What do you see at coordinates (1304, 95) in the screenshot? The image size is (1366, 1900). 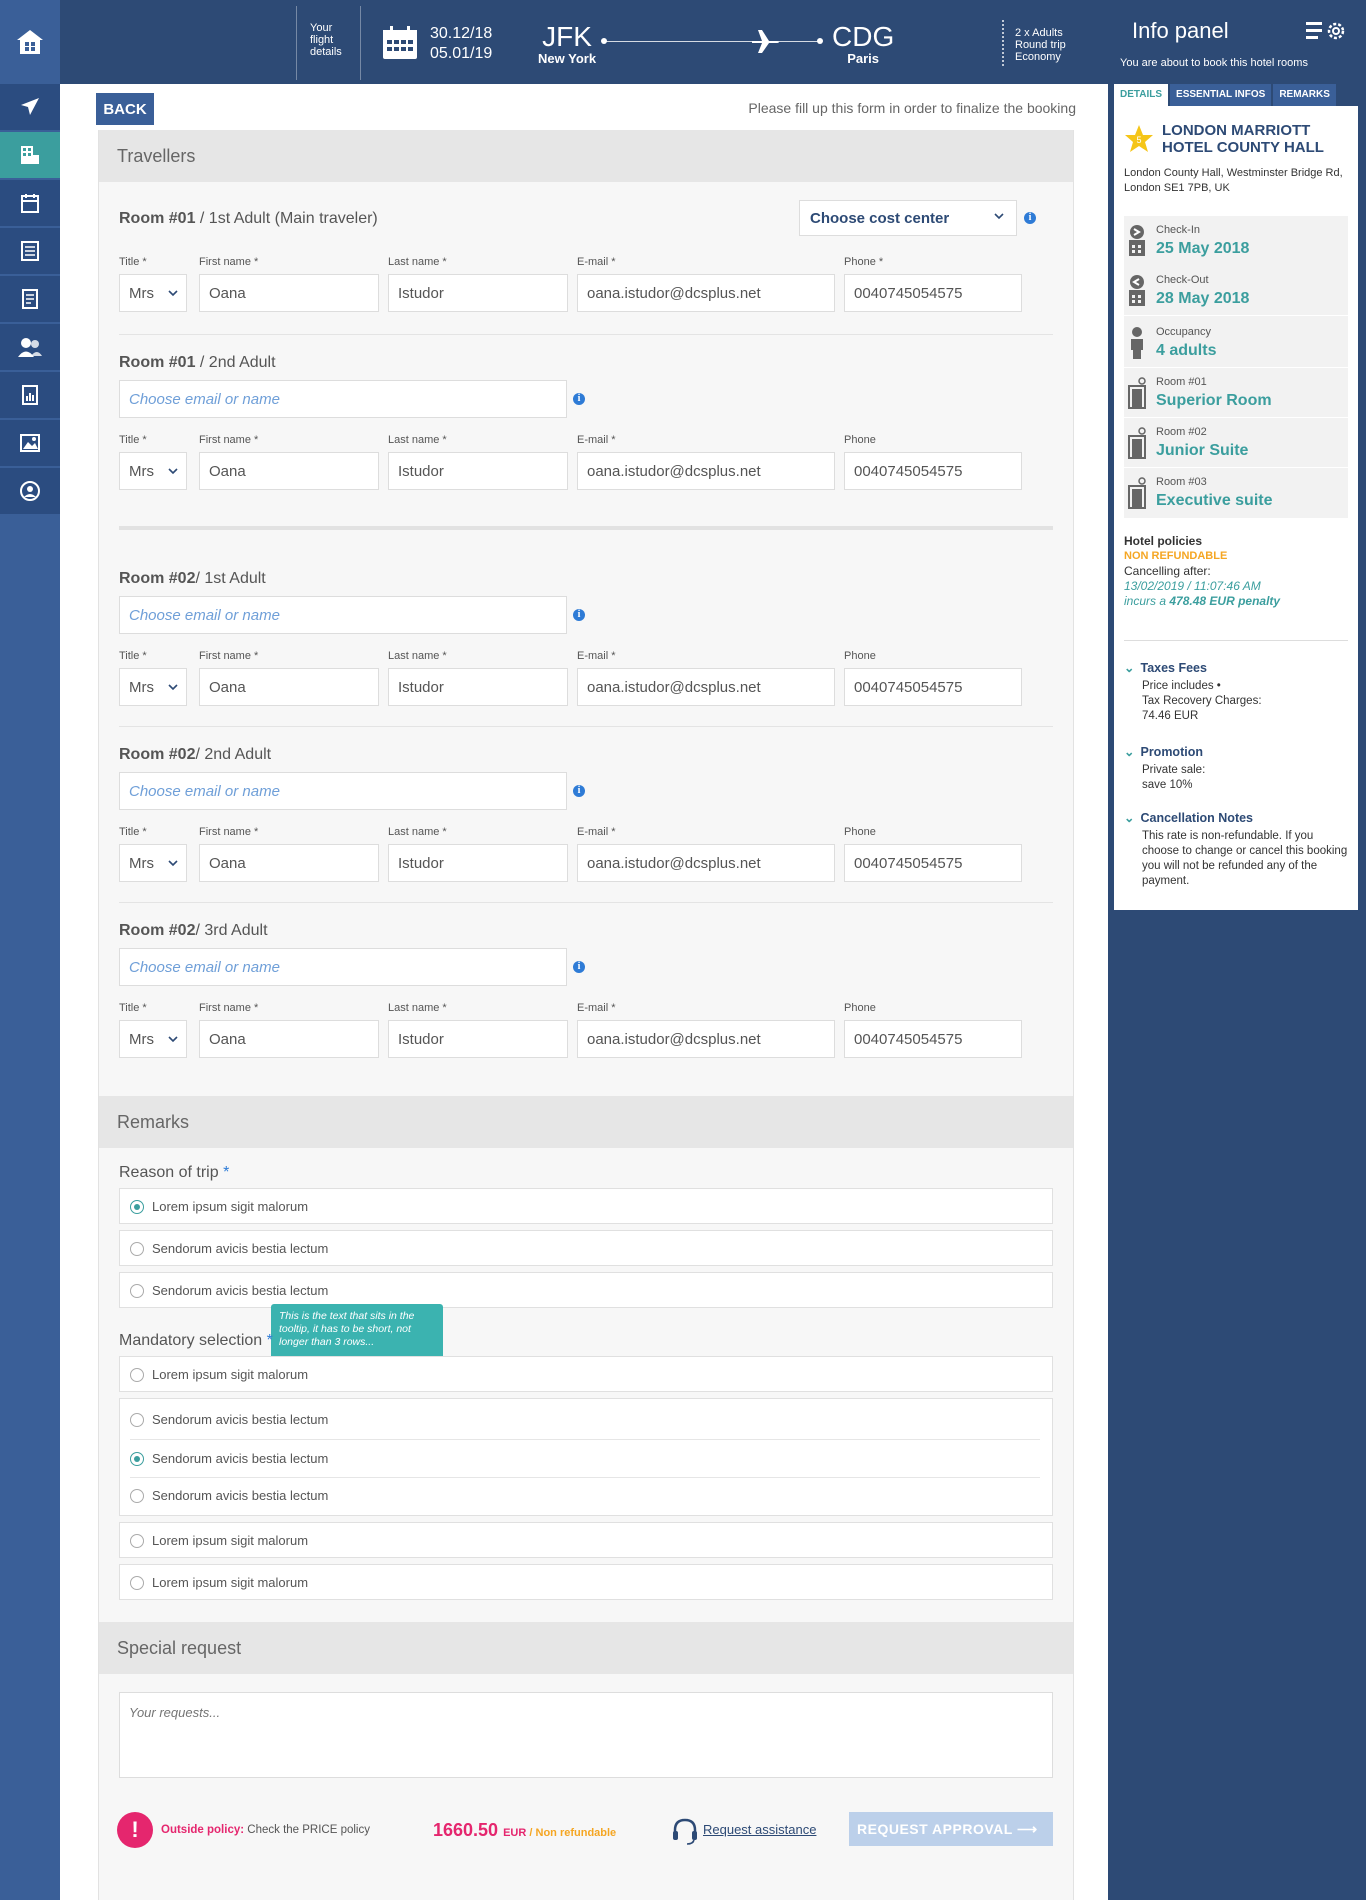 I see `tab-remarks: REMARKS` at bounding box center [1304, 95].